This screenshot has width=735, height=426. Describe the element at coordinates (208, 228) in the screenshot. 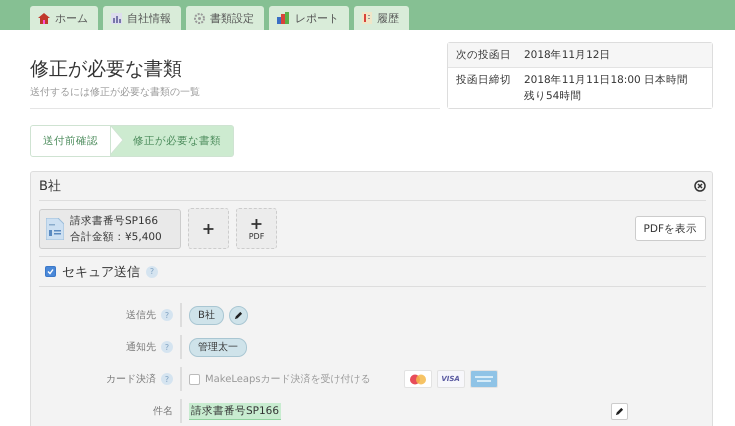

I see `add-button: +` at that location.